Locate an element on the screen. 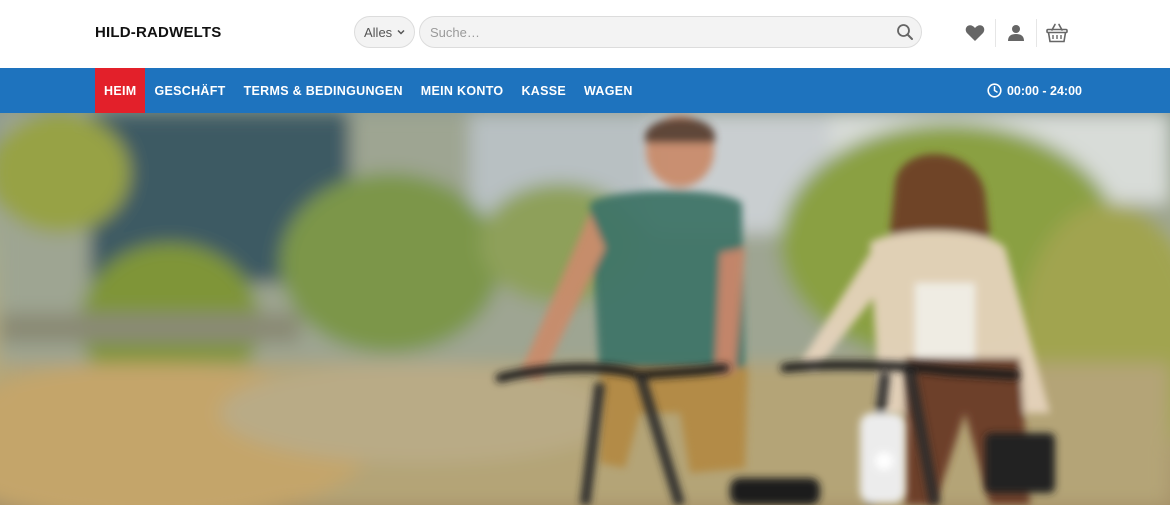  opening-hours: 00:00 - 24:00 is located at coordinates (1034, 90).